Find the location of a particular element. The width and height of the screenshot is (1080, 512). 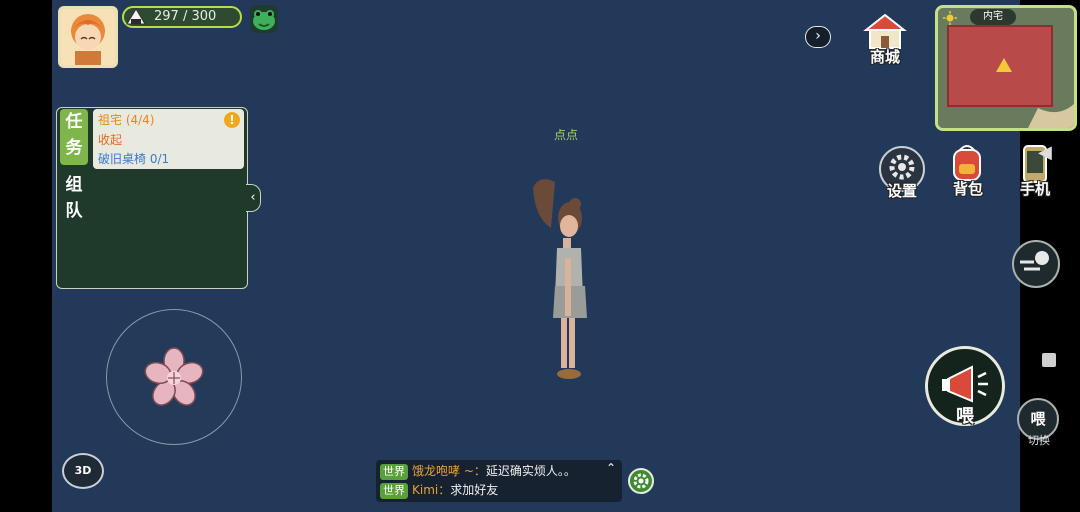

chevron-up-icon: ⌃ is located at coordinates (611, 468).